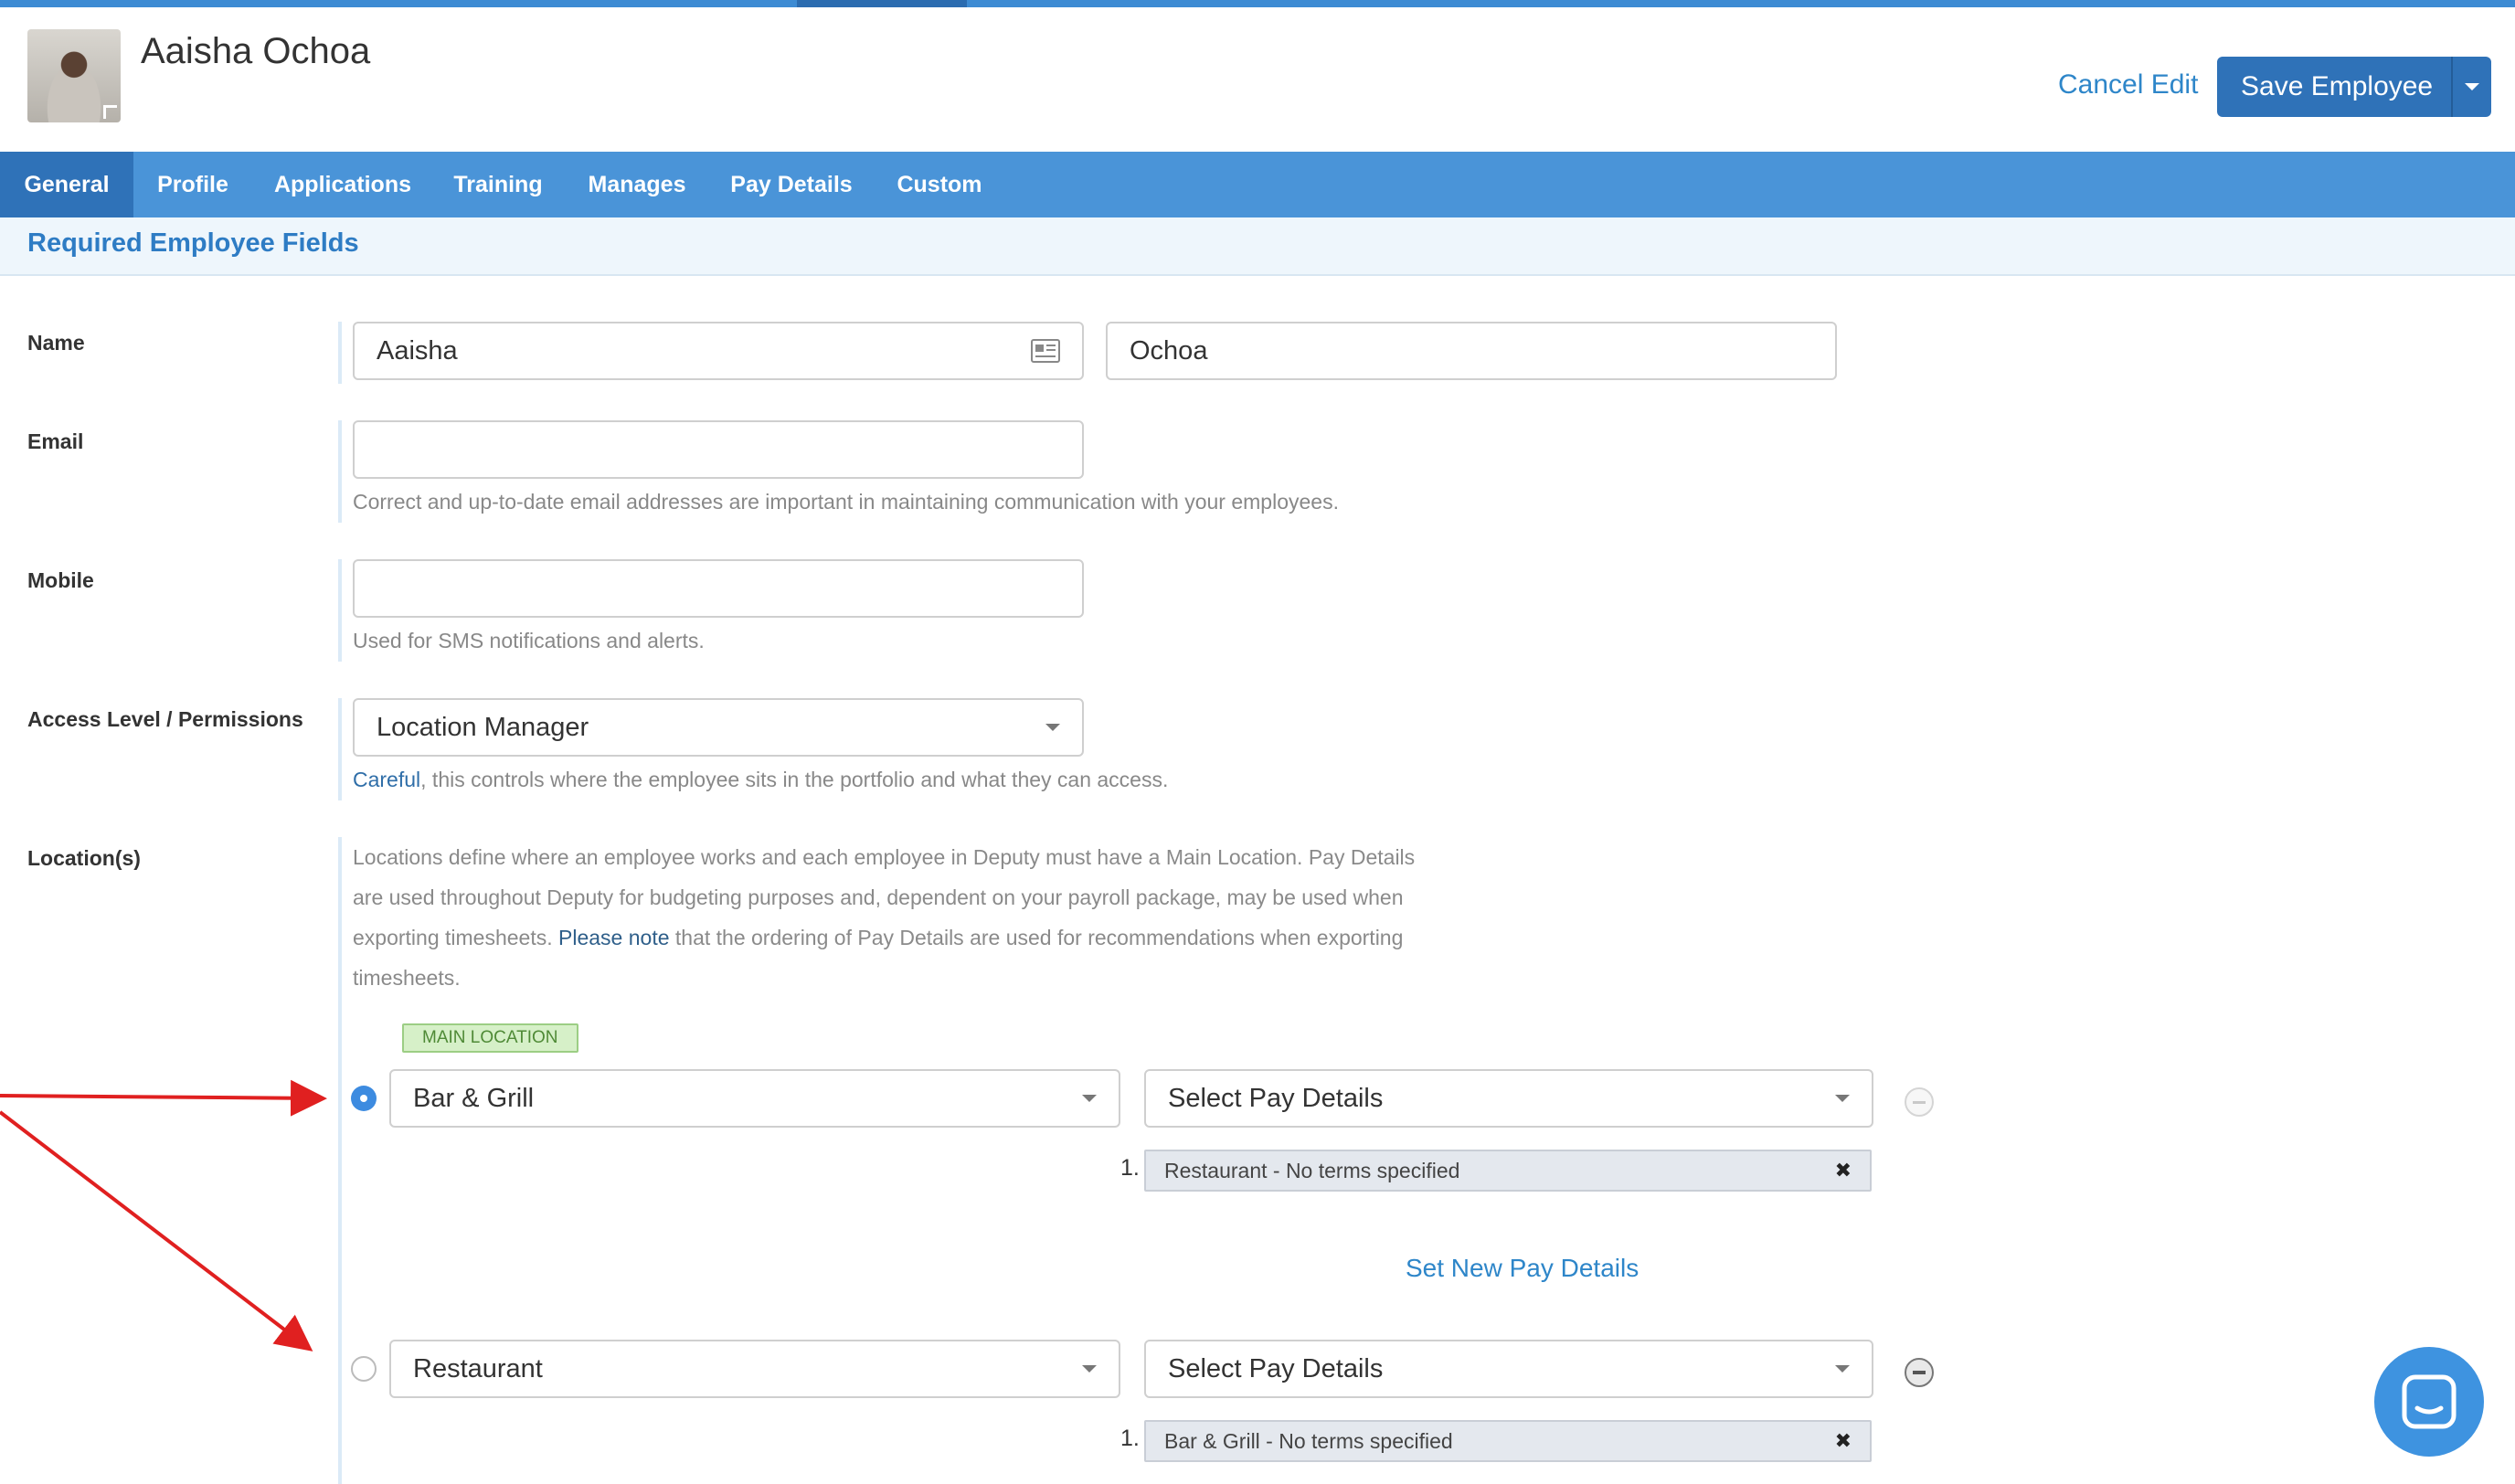  I want to click on location-value: Restaurant, so click(478, 1368).